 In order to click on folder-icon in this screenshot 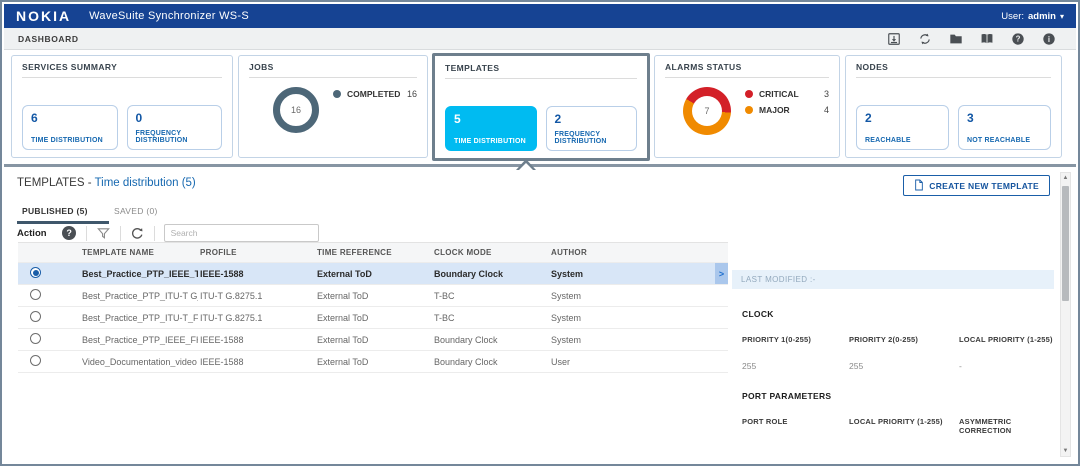, I will do `click(956, 39)`.